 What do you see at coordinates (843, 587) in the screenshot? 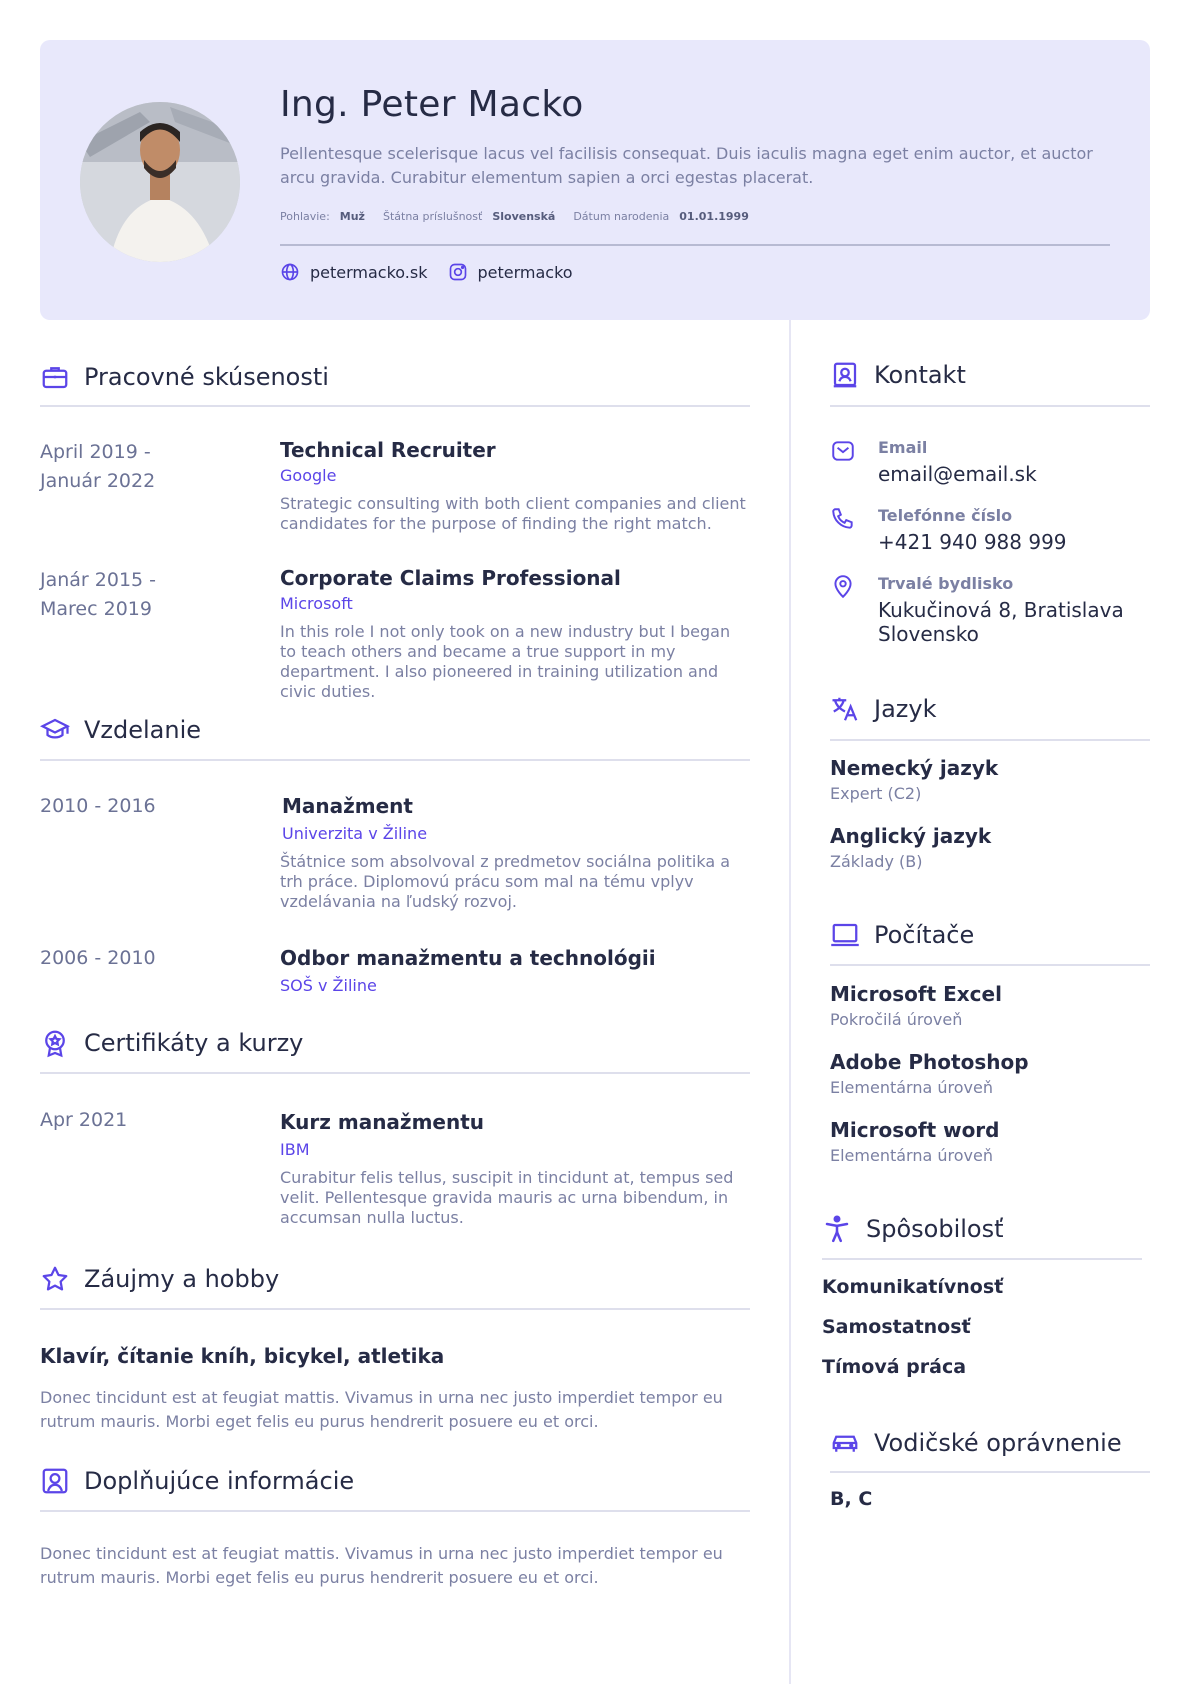
I see `map-pin-icon` at bounding box center [843, 587].